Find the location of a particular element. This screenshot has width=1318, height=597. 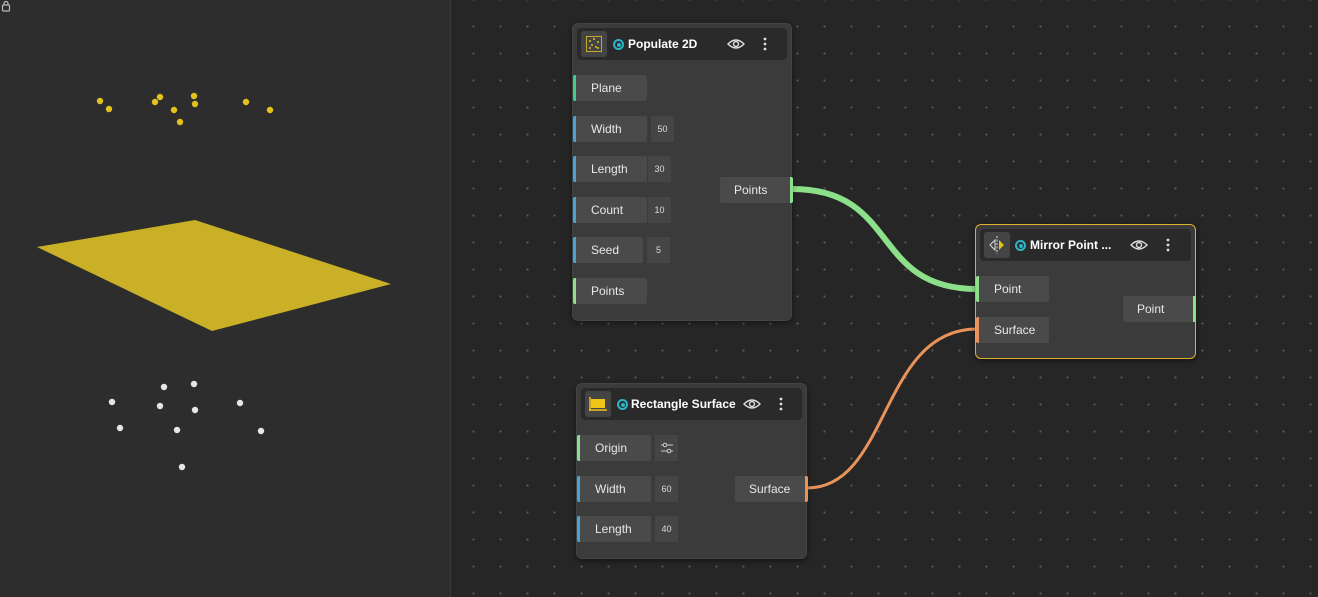

port-label: Count is located at coordinates (607, 210).